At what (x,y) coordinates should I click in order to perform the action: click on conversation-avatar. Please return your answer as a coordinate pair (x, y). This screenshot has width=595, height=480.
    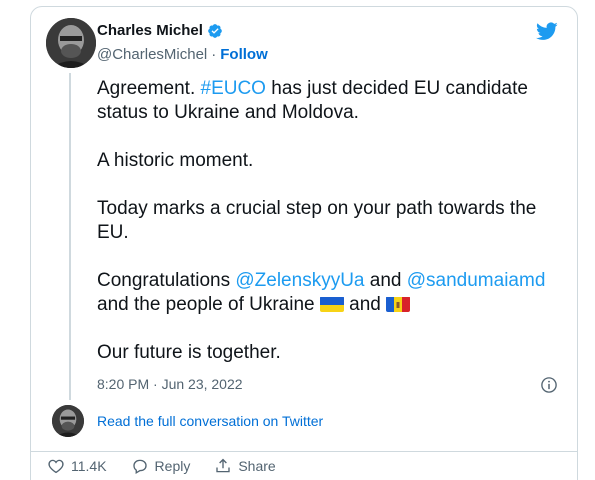
    Looking at the image, I should click on (68, 421).